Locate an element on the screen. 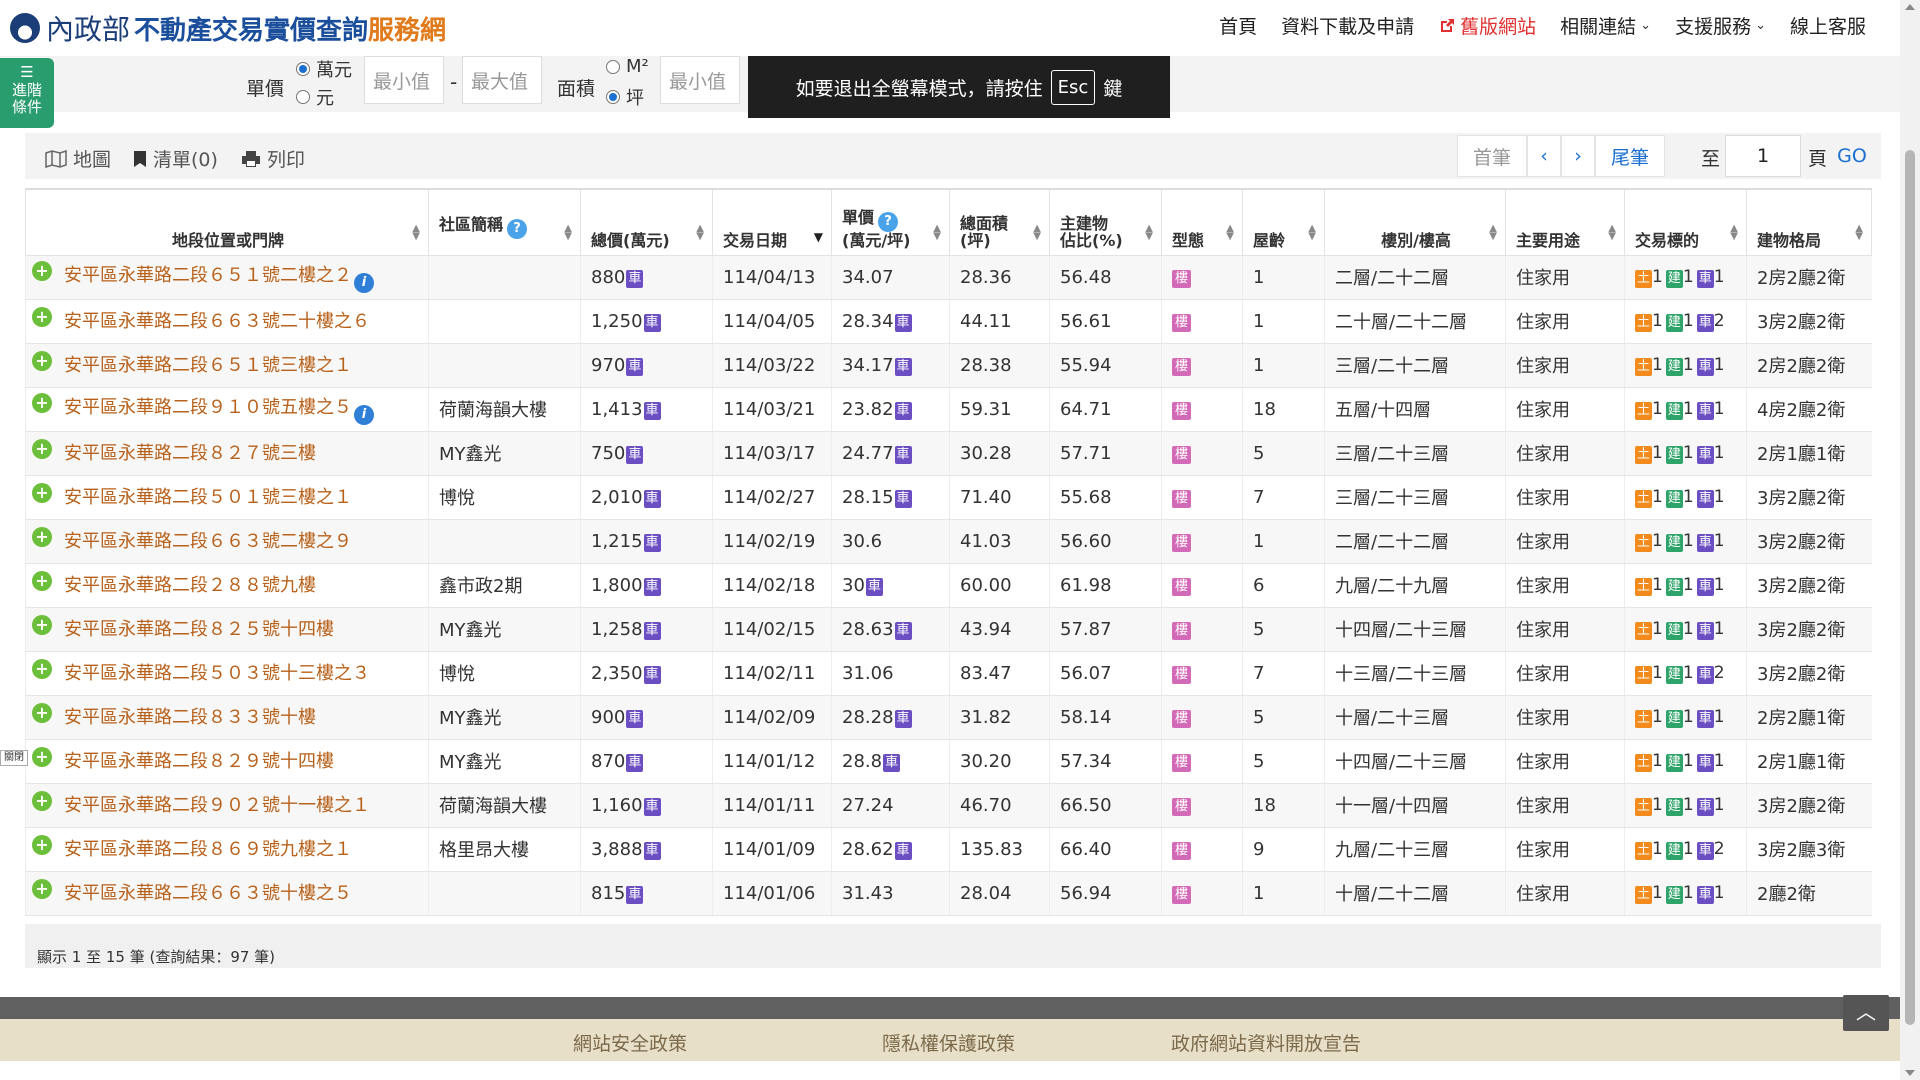  vertical-scrollbar is located at coordinates (1910, 540).